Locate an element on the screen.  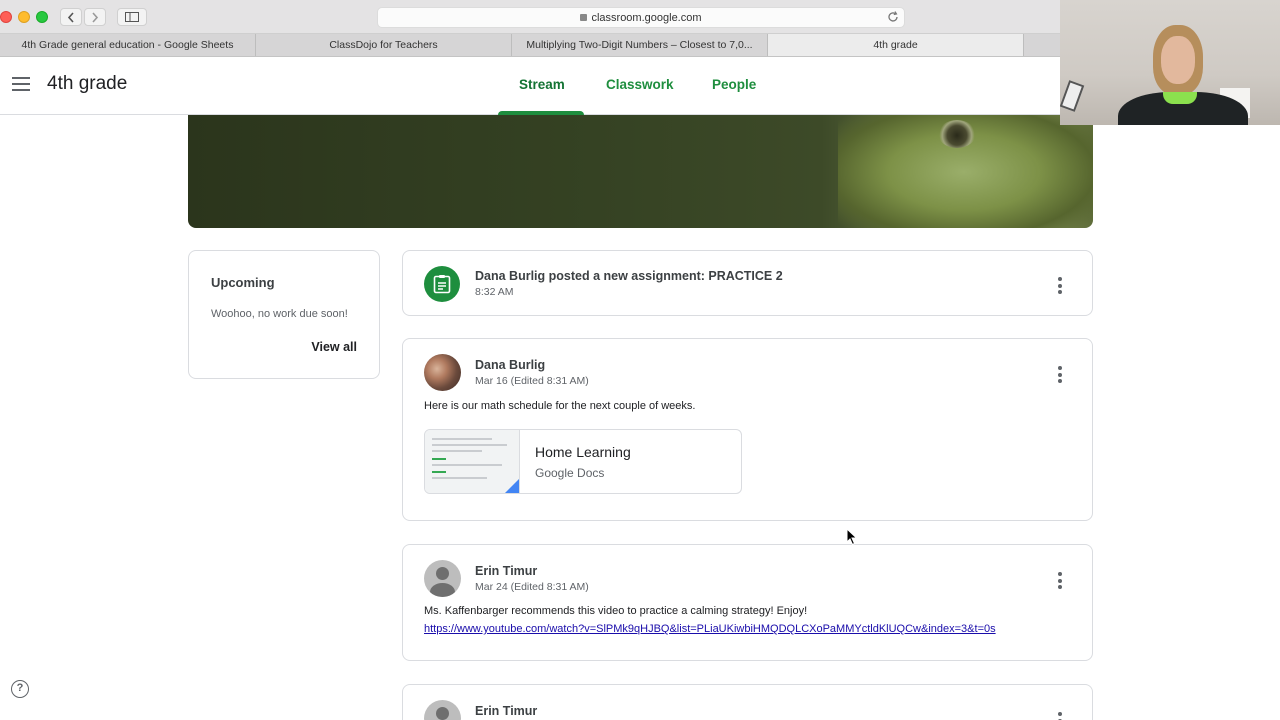
chevron-left-icon is located at coordinates (70, 17).